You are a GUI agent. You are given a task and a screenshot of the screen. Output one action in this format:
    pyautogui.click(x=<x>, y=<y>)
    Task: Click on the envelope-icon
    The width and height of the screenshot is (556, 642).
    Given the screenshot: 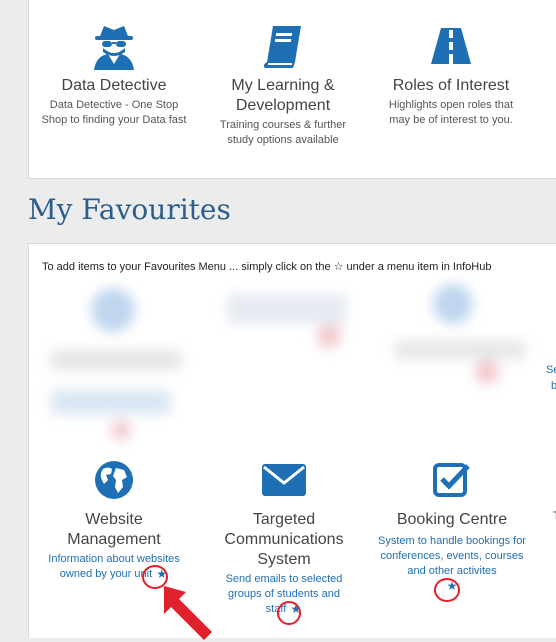 What is the action you would take?
    pyautogui.click(x=284, y=480)
    